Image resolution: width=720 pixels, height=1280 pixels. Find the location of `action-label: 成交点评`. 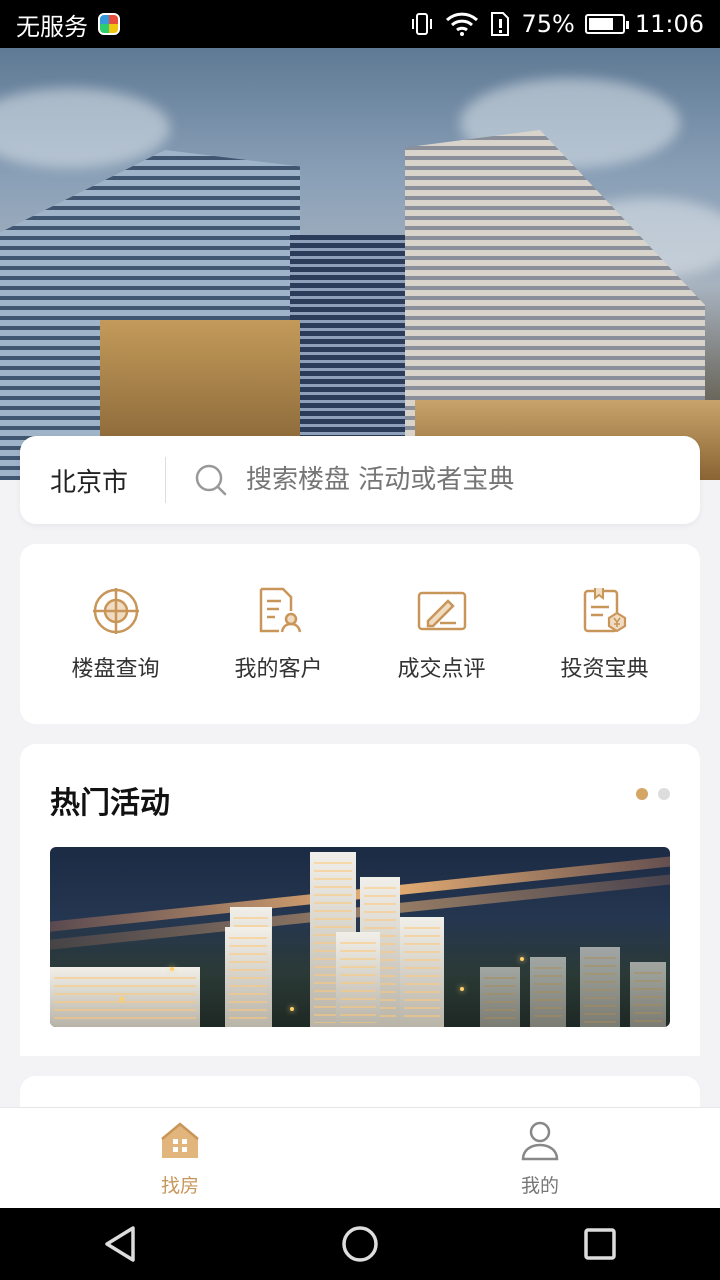

action-label: 成交点评 is located at coordinates (441, 669).